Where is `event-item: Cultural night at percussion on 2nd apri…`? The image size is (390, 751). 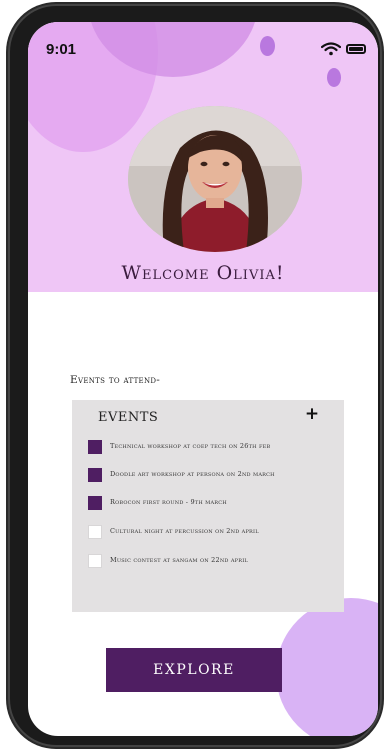 event-item: Cultural night at percussion on 2nd apri… is located at coordinates (214, 534).